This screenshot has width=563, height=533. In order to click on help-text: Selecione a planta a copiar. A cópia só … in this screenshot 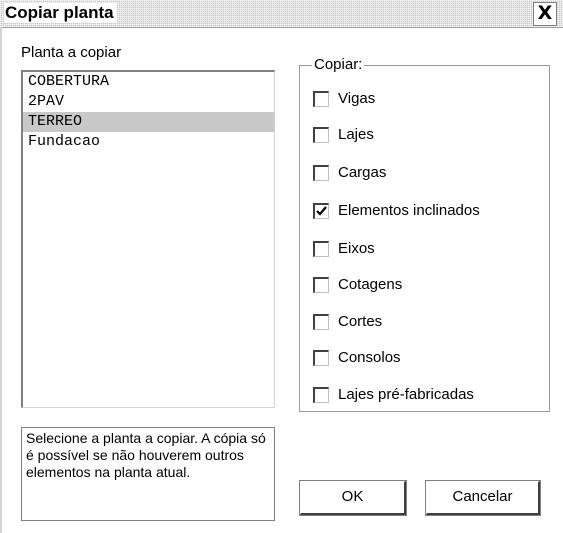, I will do `click(146, 455)`.